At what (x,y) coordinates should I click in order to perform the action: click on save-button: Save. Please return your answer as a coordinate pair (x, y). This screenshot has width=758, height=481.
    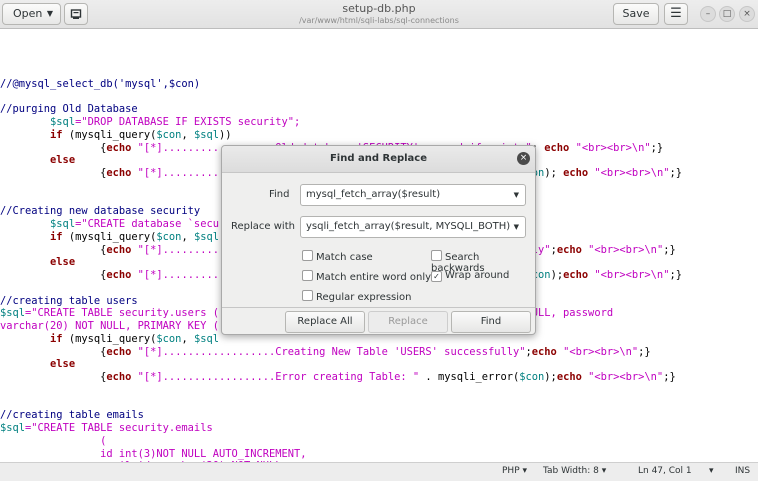
    Looking at the image, I should click on (636, 14).